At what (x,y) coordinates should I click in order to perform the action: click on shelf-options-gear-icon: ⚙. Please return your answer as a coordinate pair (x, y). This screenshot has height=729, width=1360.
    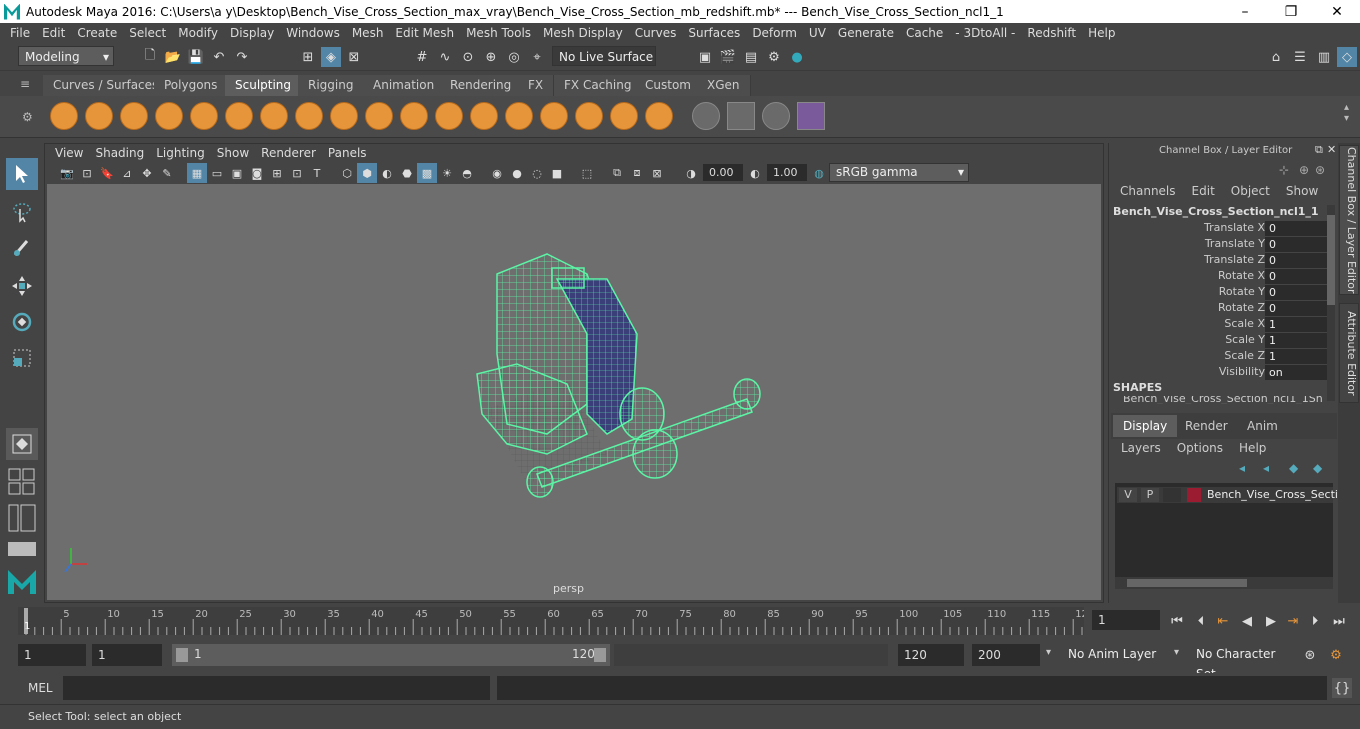
    Looking at the image, I should click on (27, 117).